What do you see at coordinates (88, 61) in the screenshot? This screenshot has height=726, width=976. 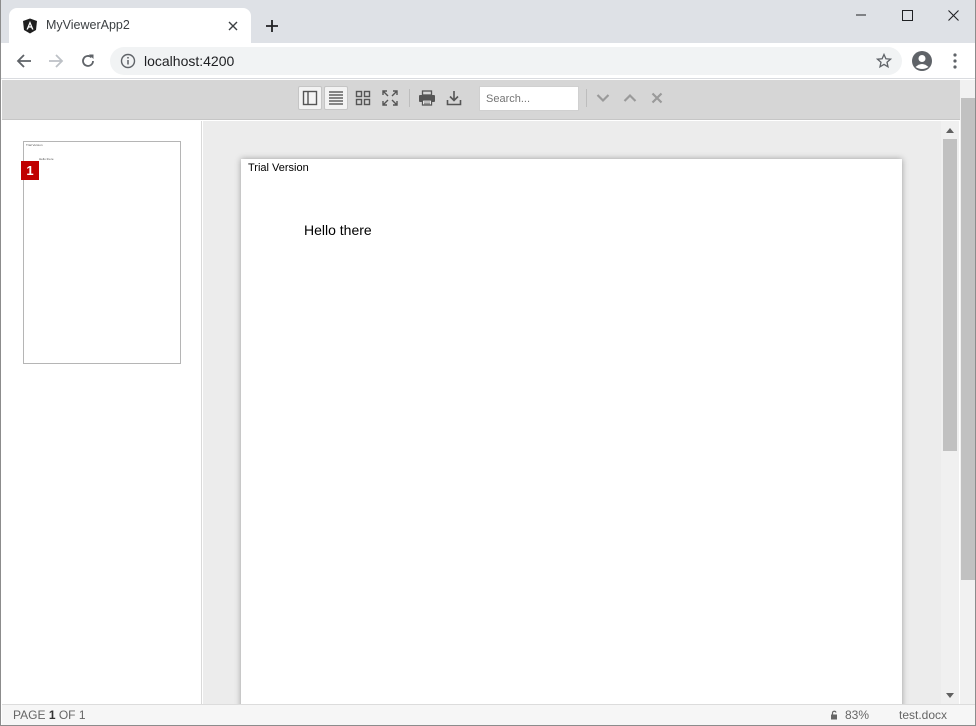 I see `reload-icon` at bounding box center [88, 61].